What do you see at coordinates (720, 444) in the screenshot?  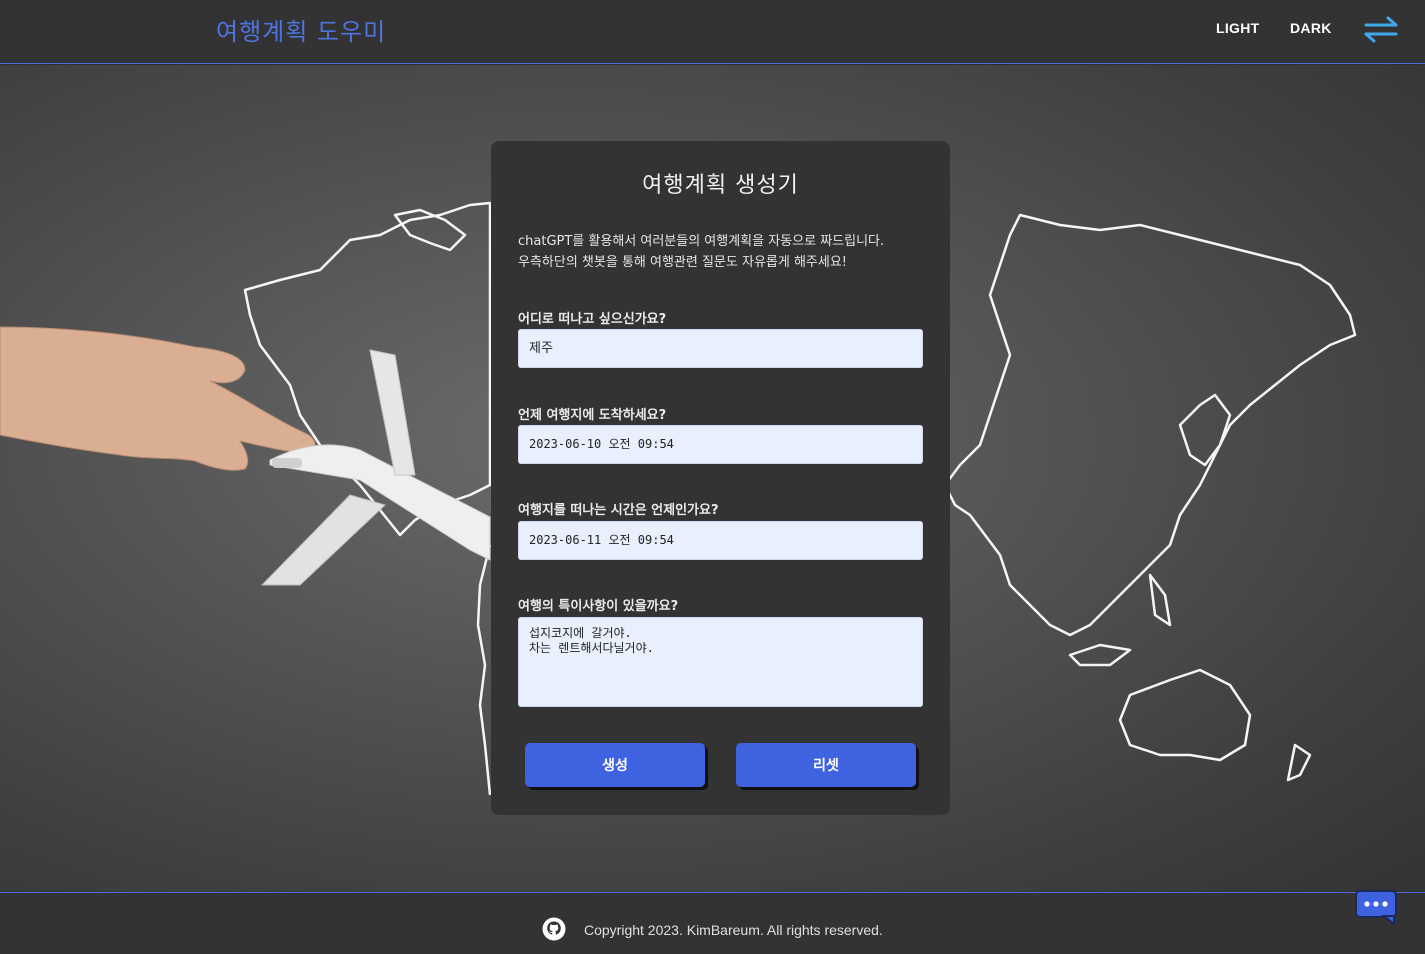 I see `arrival-datetime-input: 2023-06-10 오전 09:54` at bounding box center [720, 444].